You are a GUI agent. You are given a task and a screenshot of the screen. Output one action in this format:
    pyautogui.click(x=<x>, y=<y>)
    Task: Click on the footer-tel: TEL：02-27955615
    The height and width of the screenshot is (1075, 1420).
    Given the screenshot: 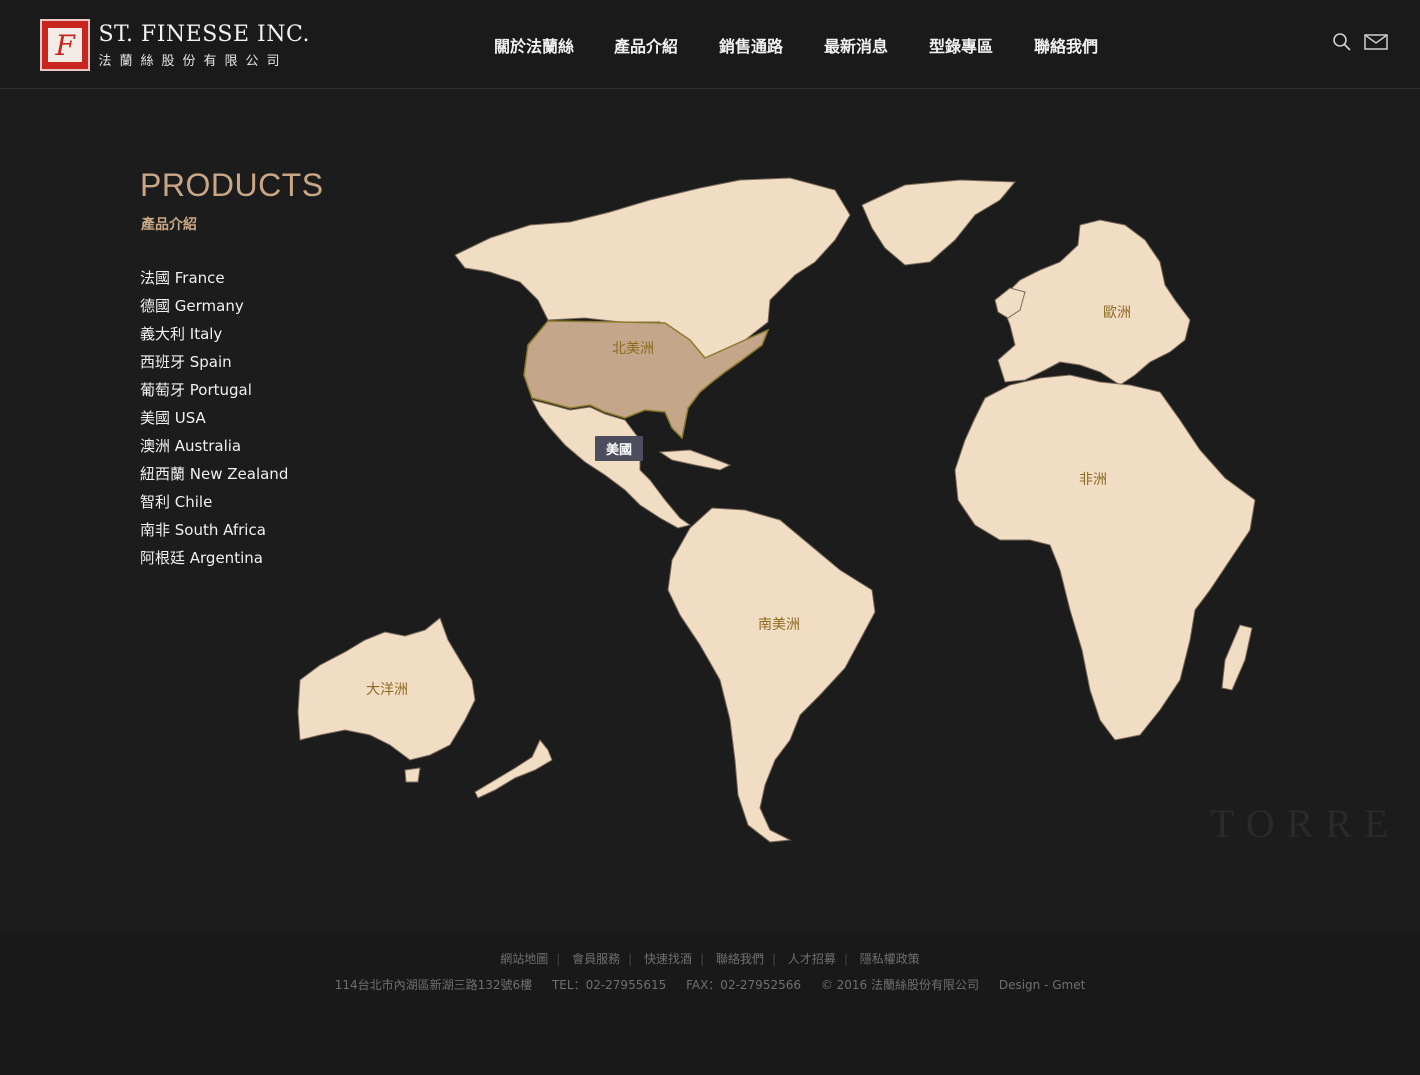 What is the action you would take?
    pyautogui.click(x=609, y=985)
    